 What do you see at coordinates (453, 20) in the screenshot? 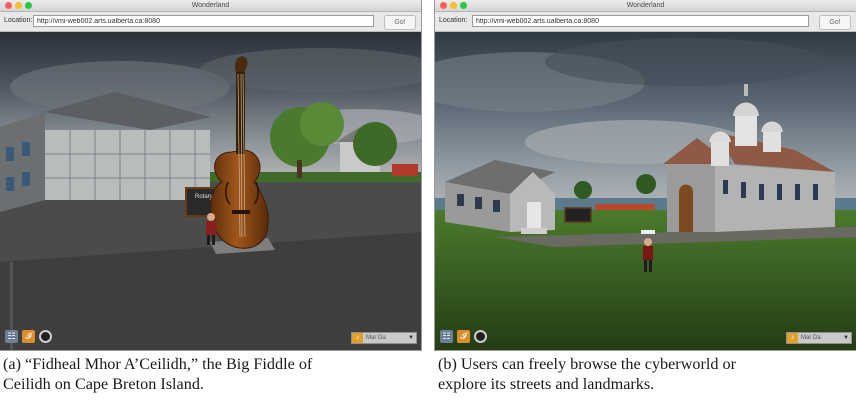
I see `location-label-b: Location:` at bounding box center [453, 20].